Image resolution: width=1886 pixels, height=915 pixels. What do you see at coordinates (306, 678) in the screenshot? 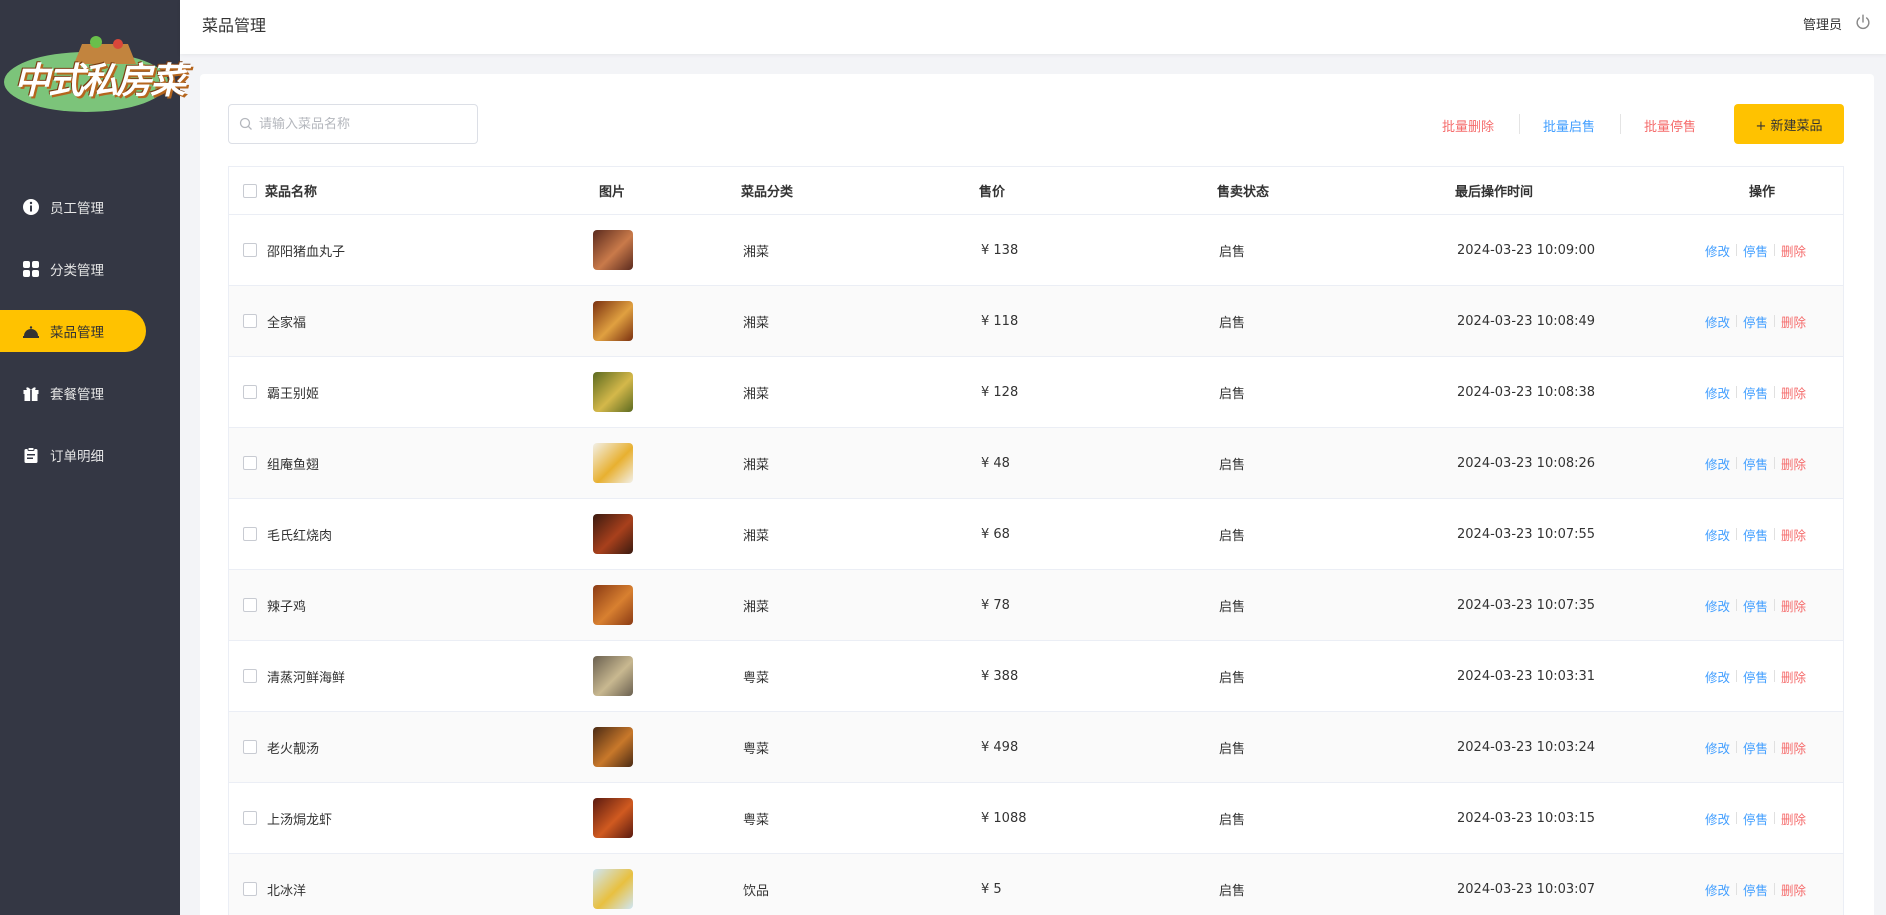
I see `dish-name: 清蒸河鲜海鲜` at bounding box center [306, 678].